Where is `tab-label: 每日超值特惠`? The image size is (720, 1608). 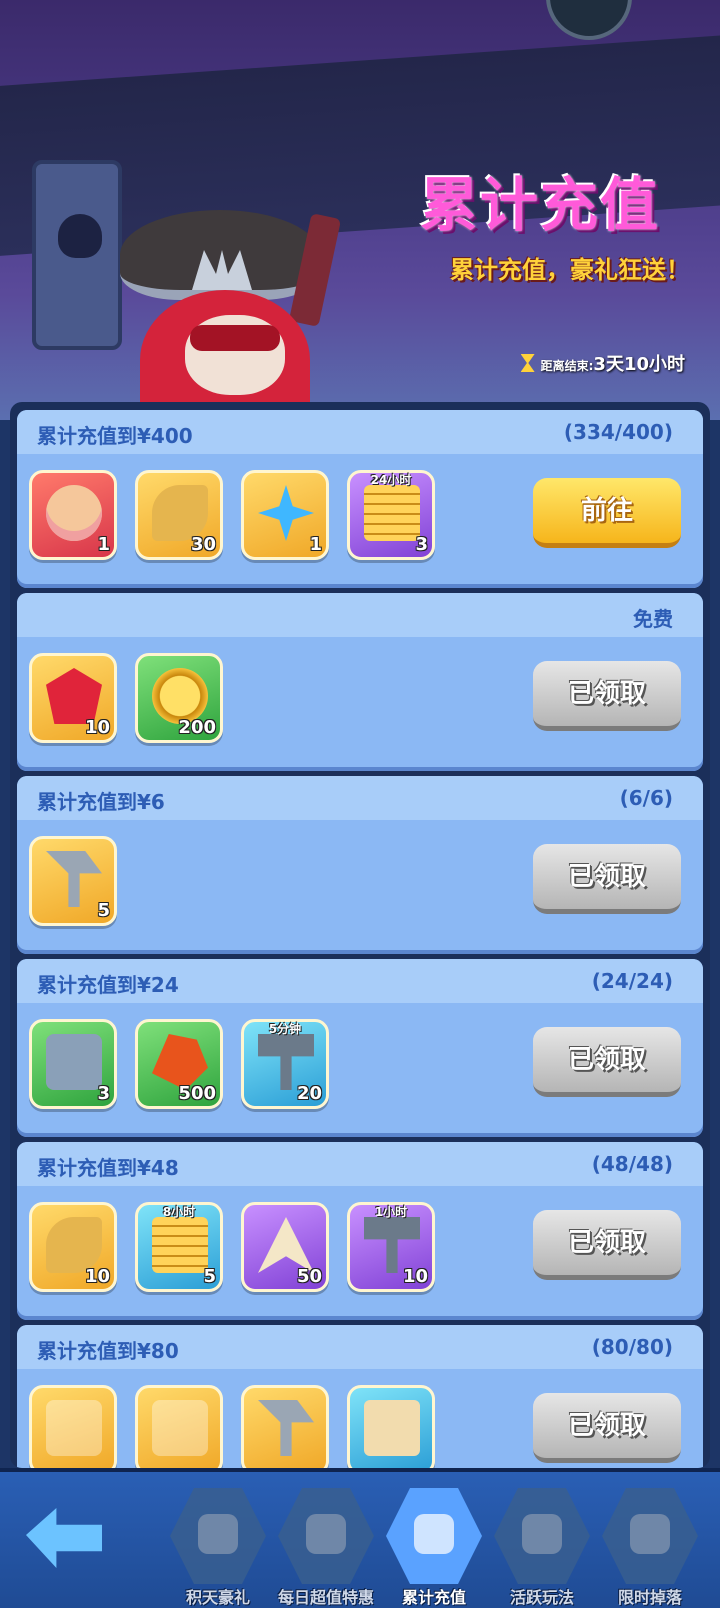 tab-label: 每日超值特惠 is located at coordinates (325, 1597).